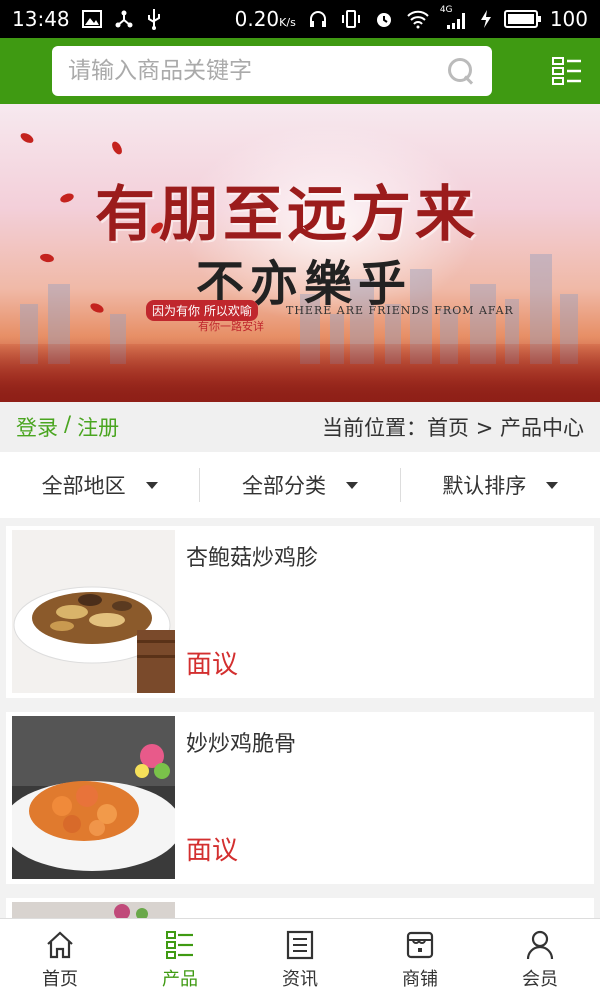  Describe the element at coordinates (375, 428) in the screenshot. I see `location-label: 当前位置：` at that location.